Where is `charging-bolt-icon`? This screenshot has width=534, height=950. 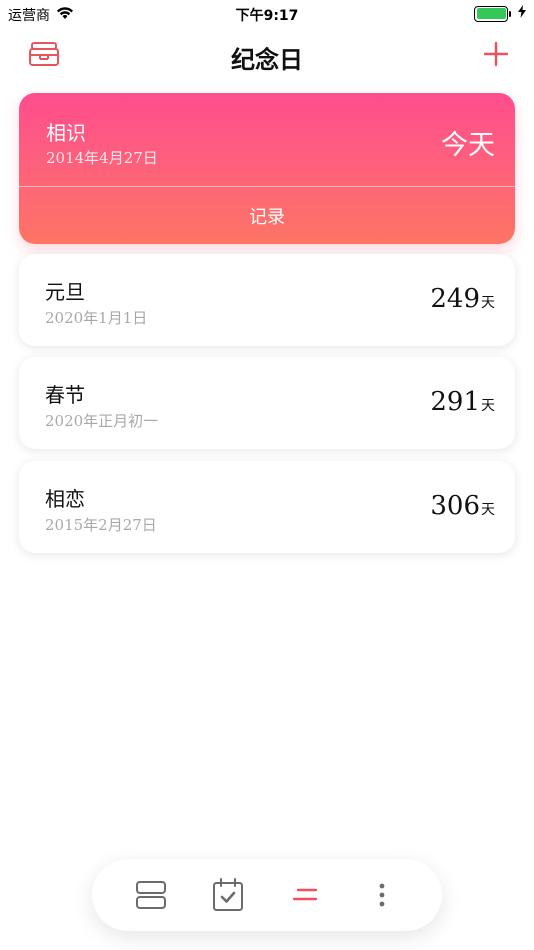
charging-bolt-icon is located at coordinates (522, 13).